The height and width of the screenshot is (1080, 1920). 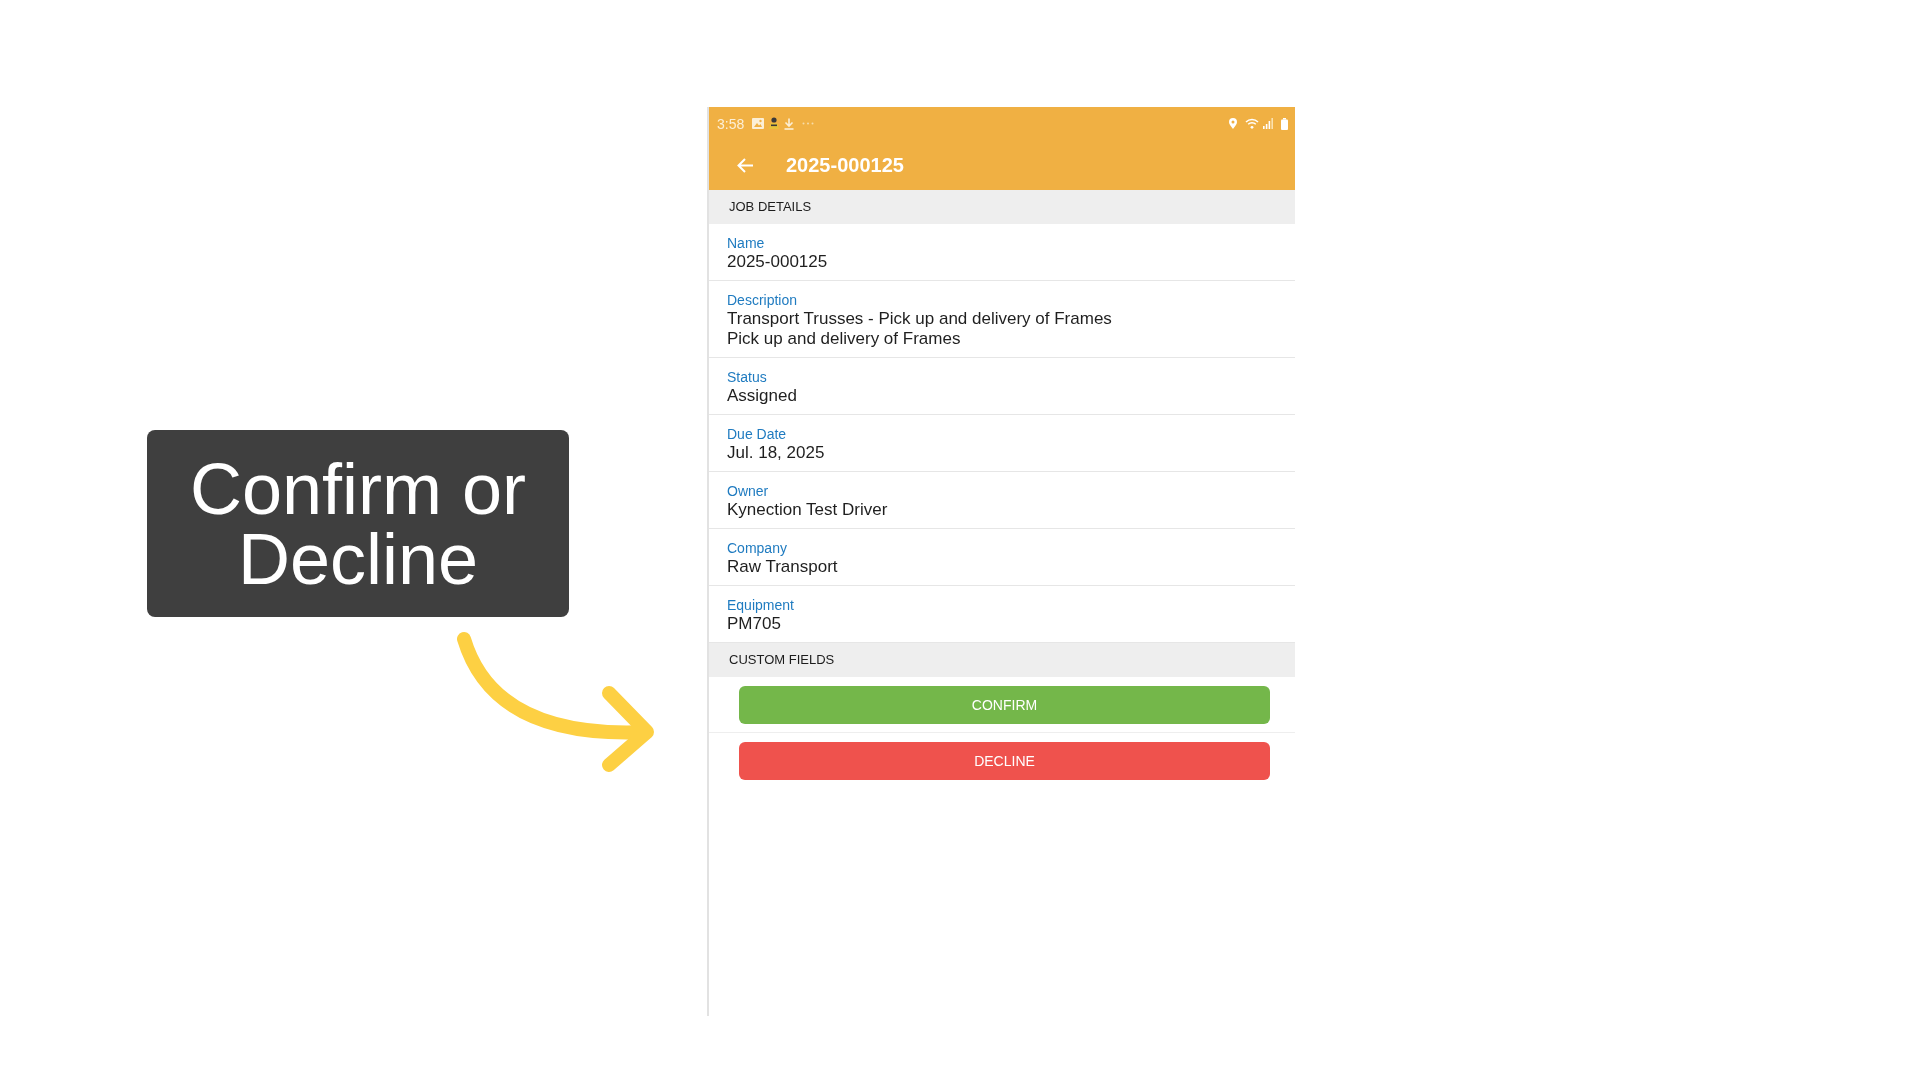 I want to click on screen-title: 2025-000125, so click(x=845, y=165).